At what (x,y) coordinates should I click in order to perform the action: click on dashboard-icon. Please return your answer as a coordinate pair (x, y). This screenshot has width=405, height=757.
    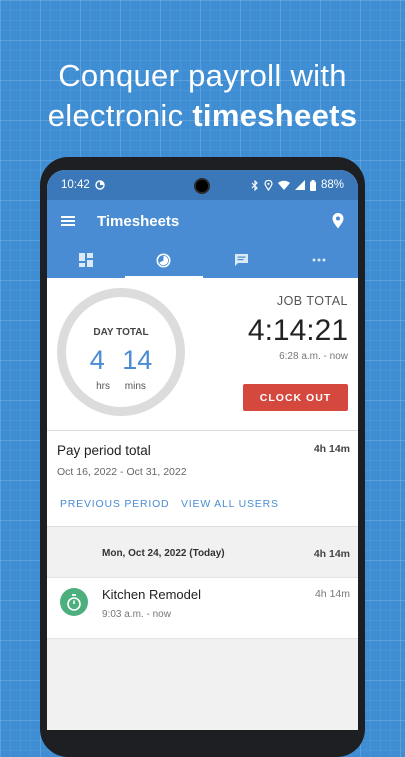
    Looking at the image, I should click on (85, 260).